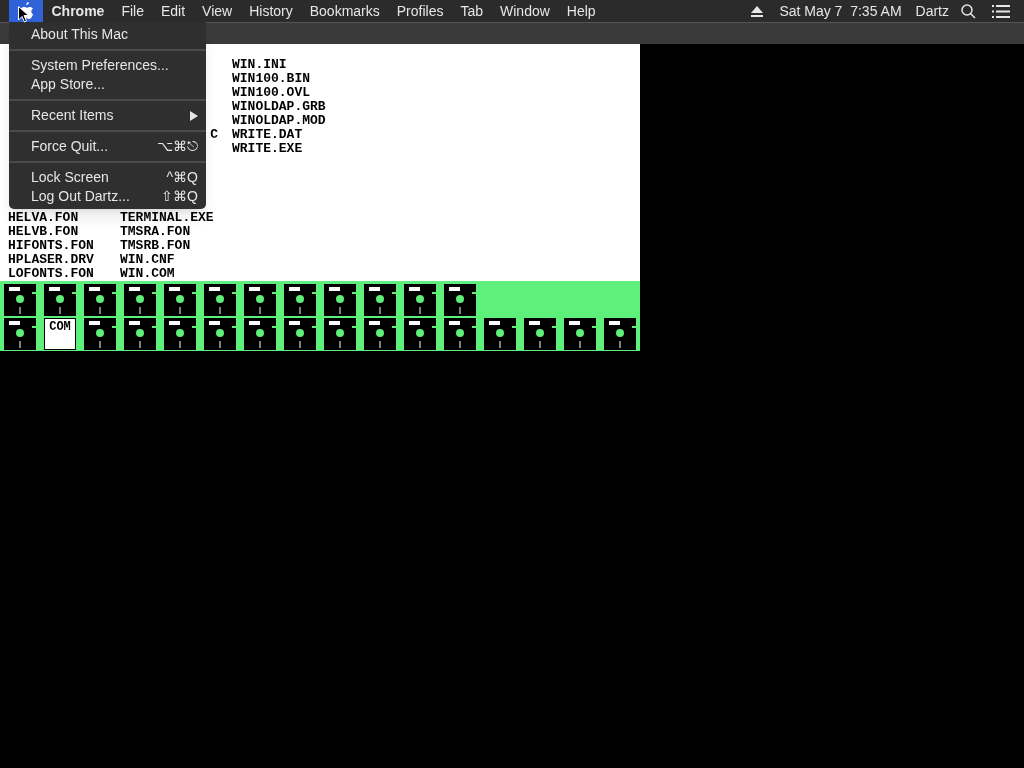 The width and height of the screenshot is (1024, 768). Describe the element at coordinates (78, 11) in the screenshot. I see `menu-bar-item: Chrome` at that location.